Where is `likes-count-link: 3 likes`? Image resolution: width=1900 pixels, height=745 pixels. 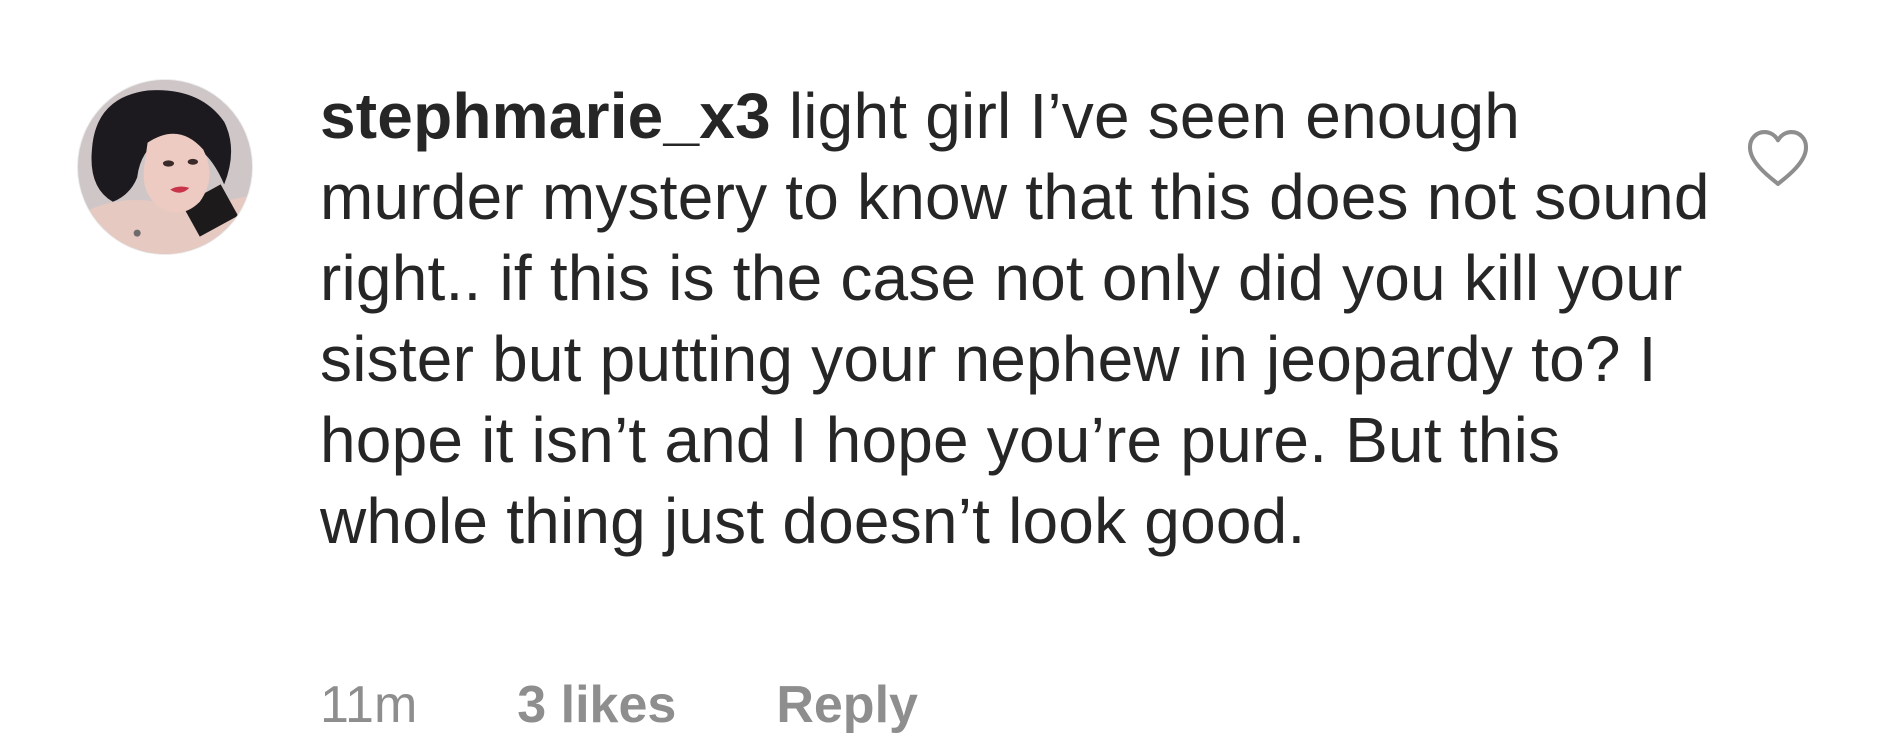
likes-count-link: 3 likes is located at coordinates (596, 705).